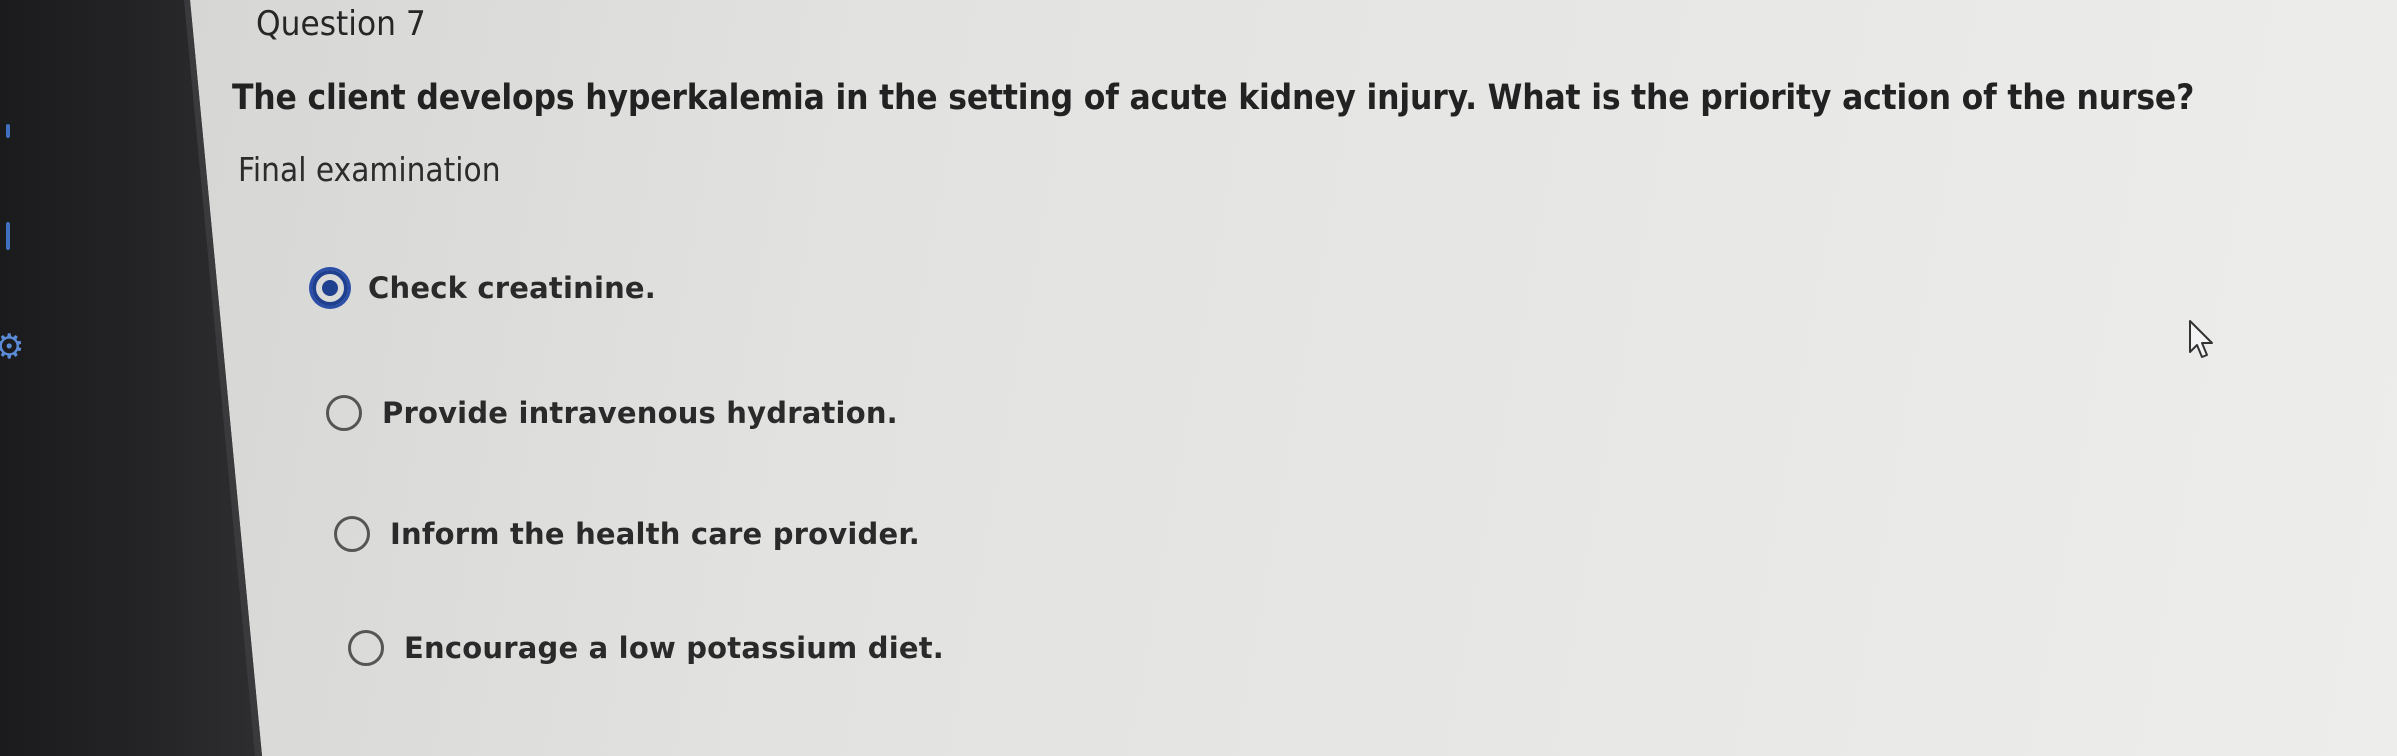 This screenshot has width=2397, height=756. I want to click on question-number: Question 7, so click(341, 24).